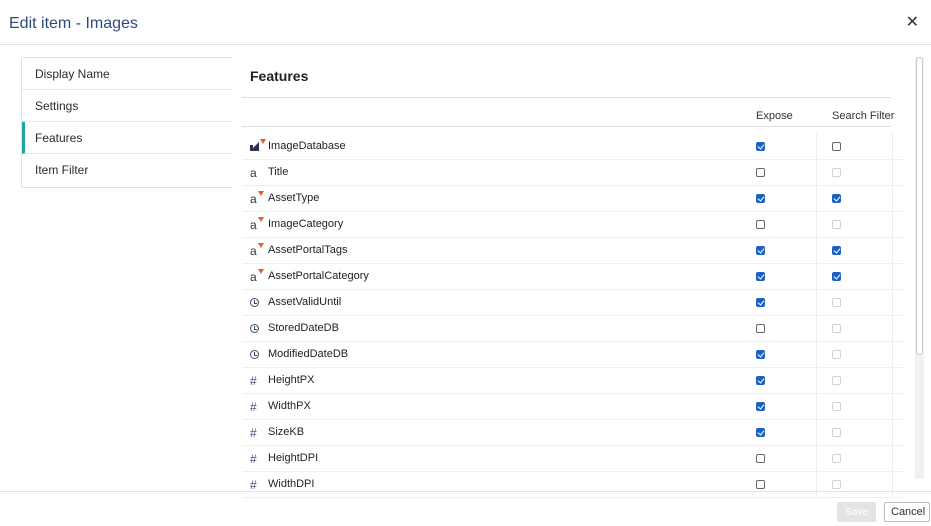  What do you see at coordinates (62, 170) in the screenshot?
I see `sidebar-item-label: Item Filter` at bounding box center [62, 170].